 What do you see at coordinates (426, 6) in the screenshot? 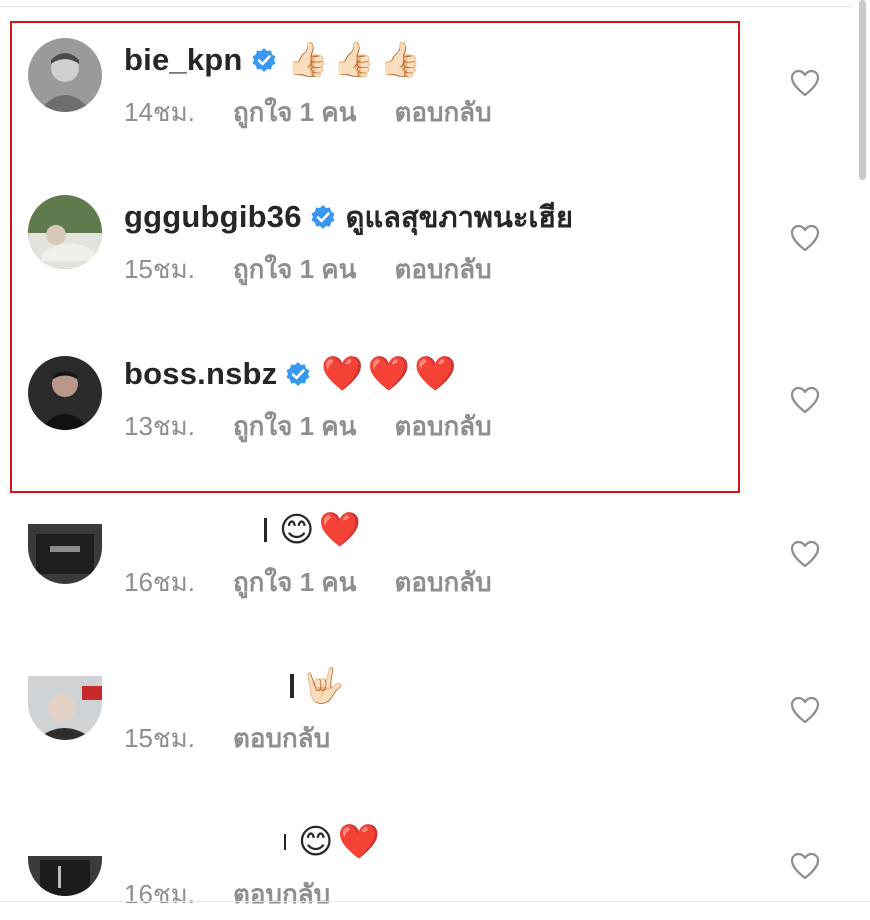
I see `top-divider` at bounding box center [426, 6].